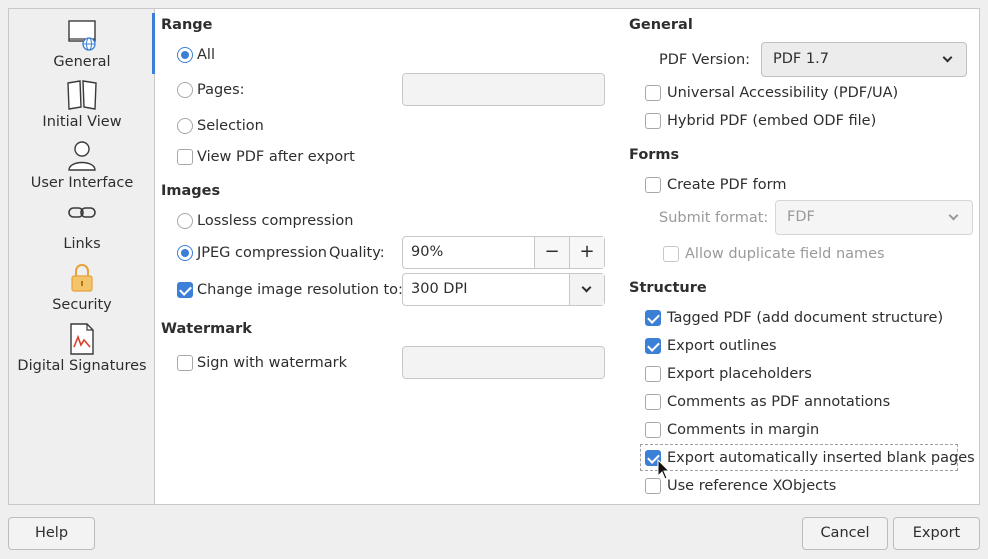 The image size is (988, 559). Describe the element at coordinates (82, 217) in the screenshot. I see `link-icon` at that location.